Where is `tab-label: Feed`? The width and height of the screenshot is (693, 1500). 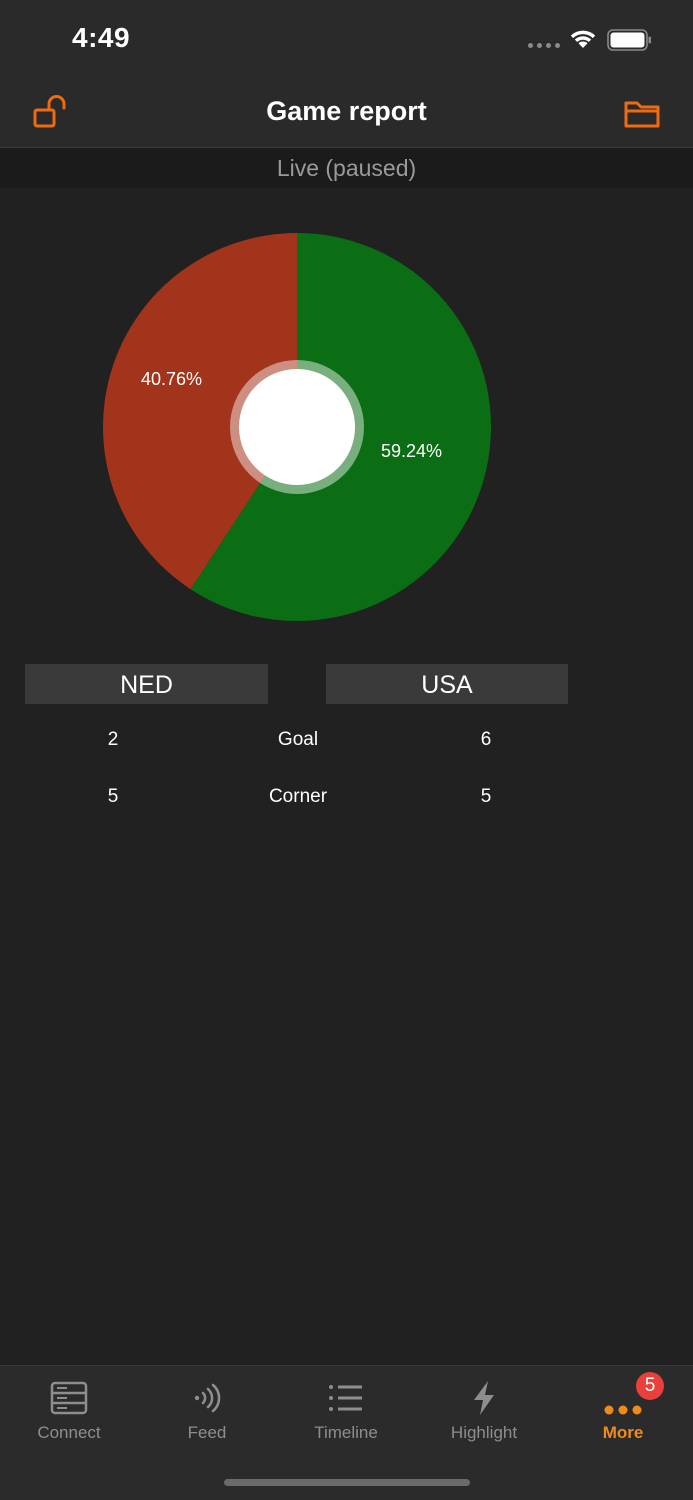 tab-label: Feed is located at coordinates (207, 1432).